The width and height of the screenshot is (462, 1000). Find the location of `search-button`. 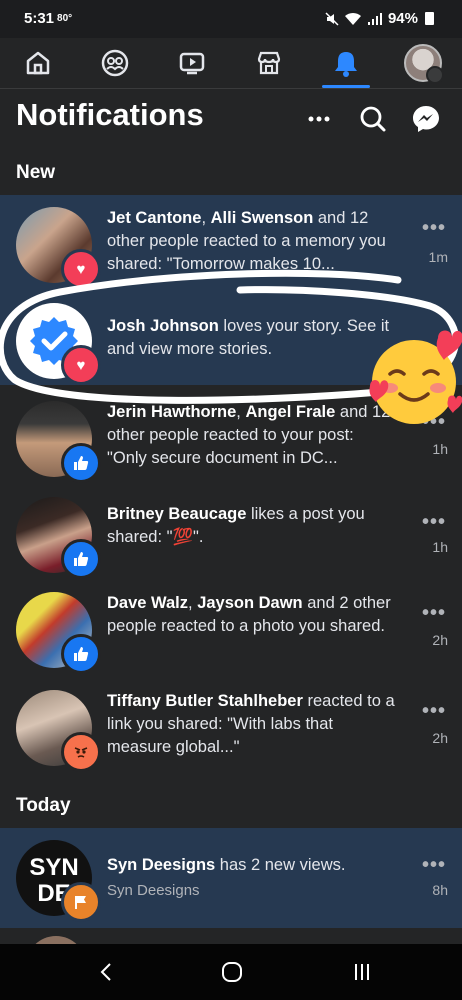

search-button is located at coordinates (373, 119).